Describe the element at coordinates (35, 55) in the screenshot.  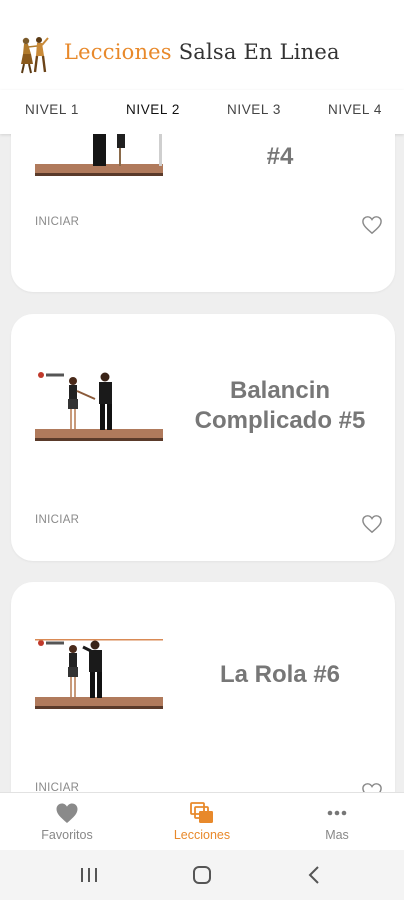
I see `dancers-logo-icon` at that location.